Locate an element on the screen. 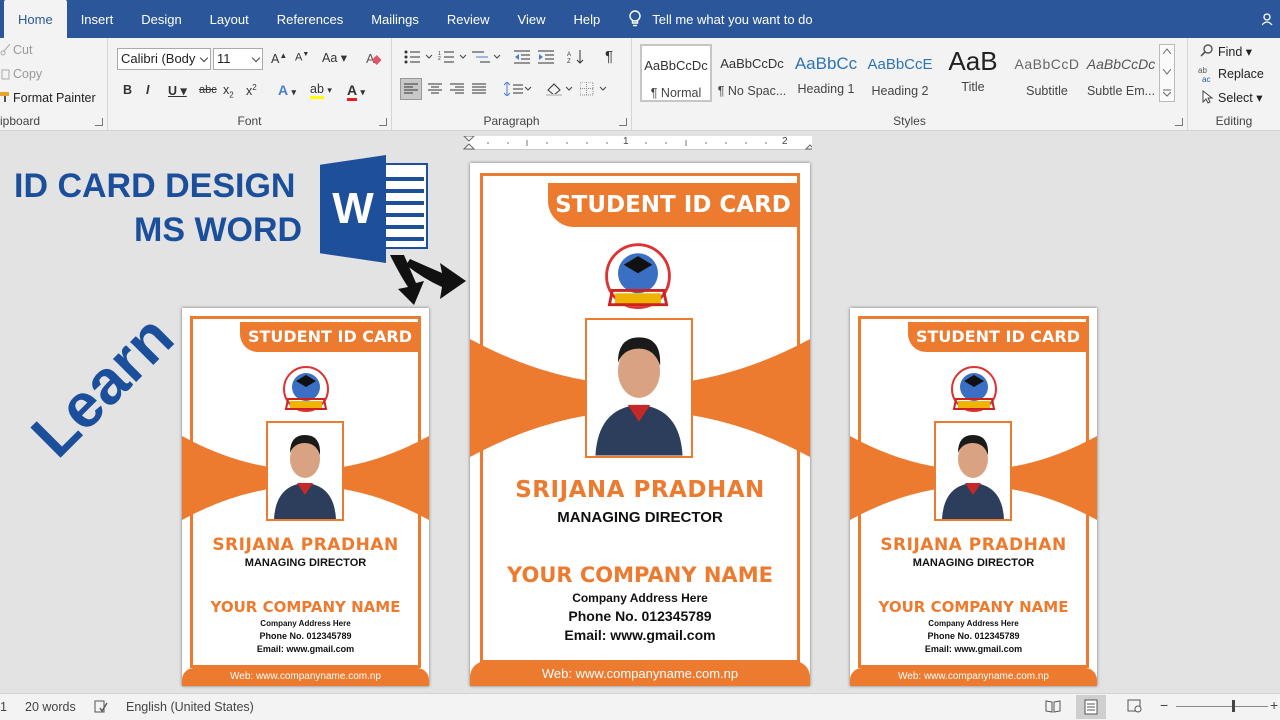 This screenshot has height=720, width=1280. align-left-button is located at coordinates (411, 89).